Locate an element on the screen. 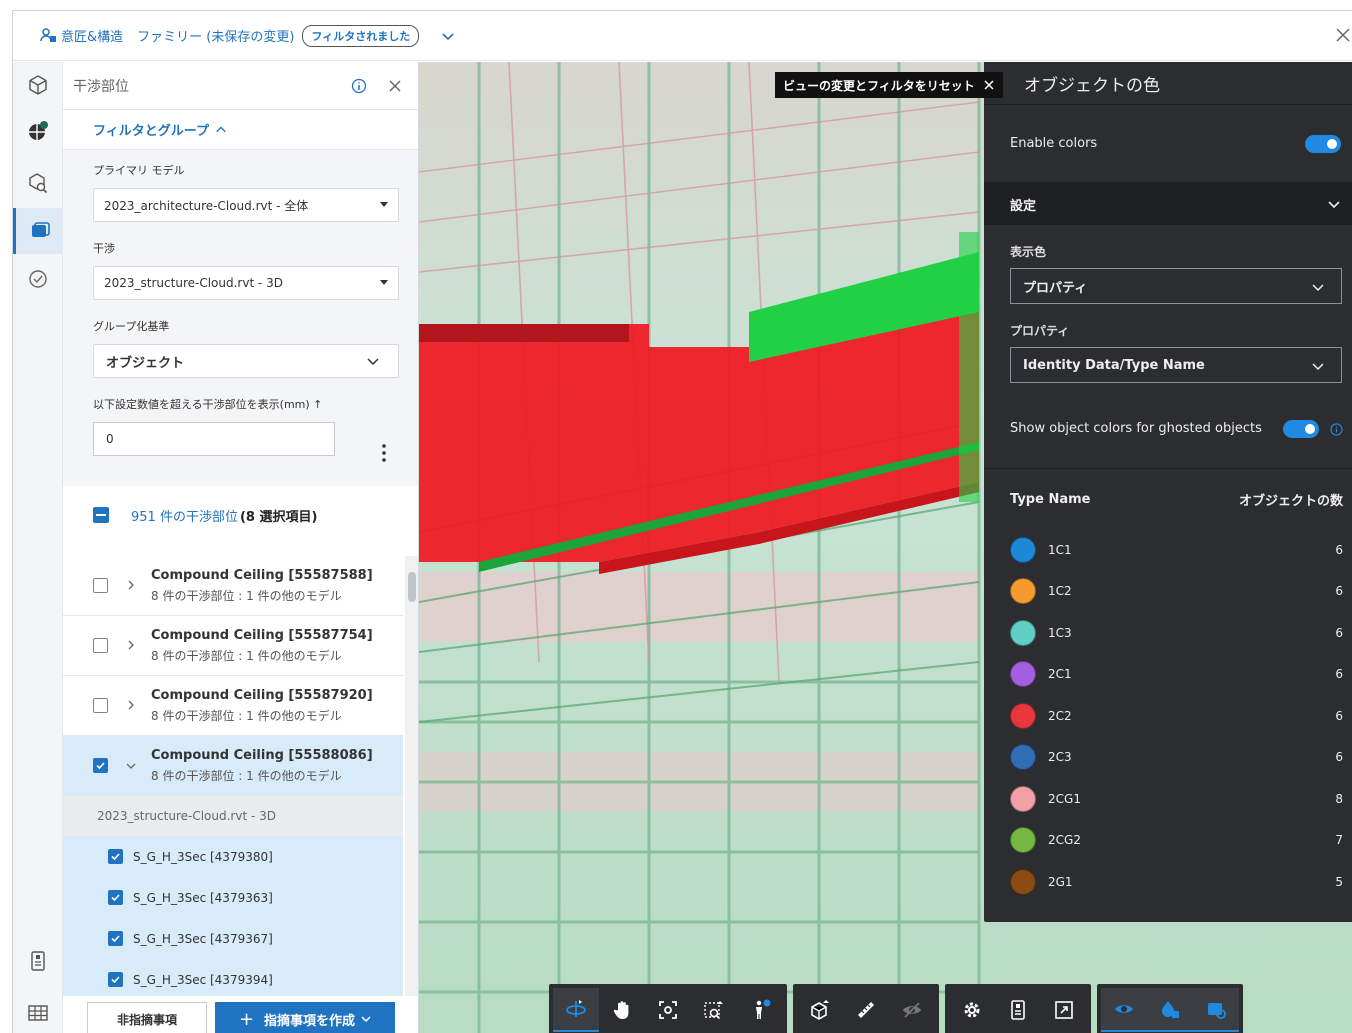 The image size is (1352, 1033). reset-view-tooltip: ビューの変更とフィルタをリセット is located at coordinates (889, 85).